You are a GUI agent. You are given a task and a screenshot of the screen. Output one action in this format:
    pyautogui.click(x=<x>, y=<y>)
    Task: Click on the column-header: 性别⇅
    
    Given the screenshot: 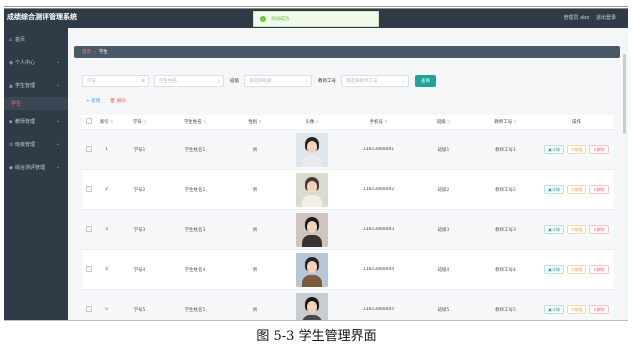 What is the action you would take?
    pyautogui.click(x=255, y=122)
    